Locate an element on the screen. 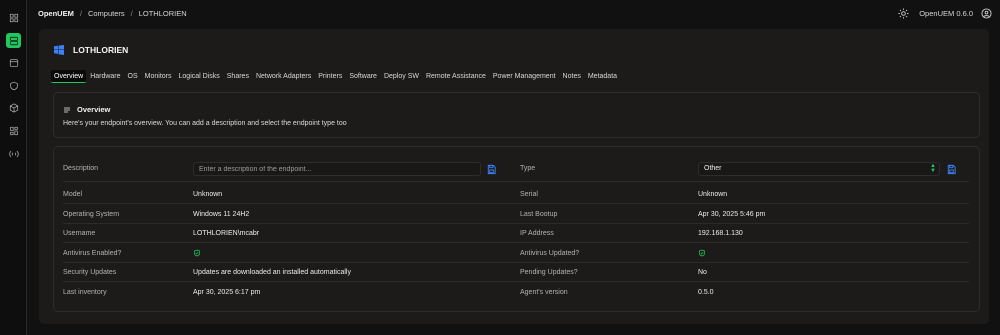 This screenshot has width=1000, height=335. tab-logical-disks: Logical Disks is located at coordinates (199, 76).